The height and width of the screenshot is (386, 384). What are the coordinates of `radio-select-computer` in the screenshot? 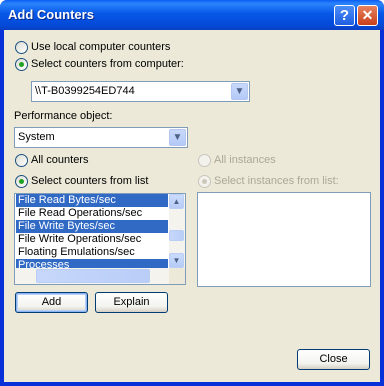 It's located at (21, 64).